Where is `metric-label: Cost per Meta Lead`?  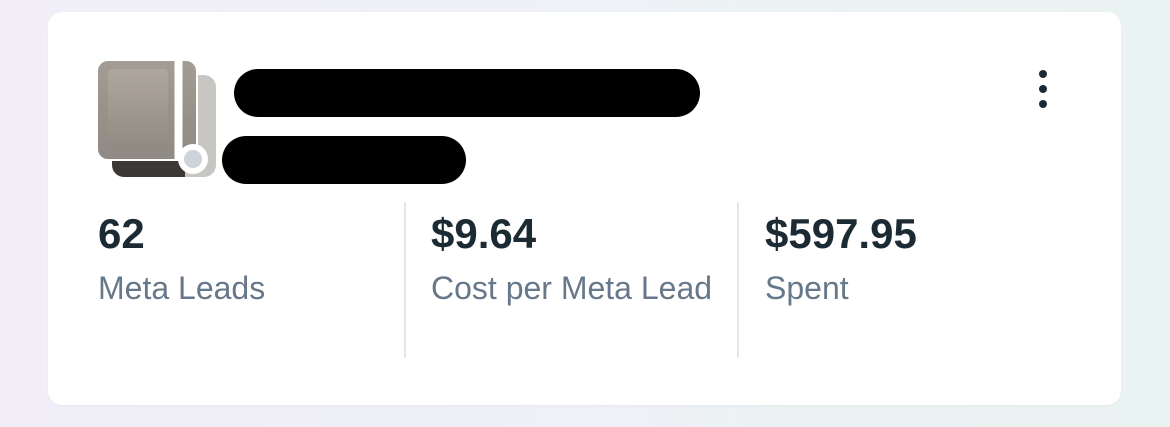 metric-label: Cost per Meta Lead is located at coordinates (572, 288).